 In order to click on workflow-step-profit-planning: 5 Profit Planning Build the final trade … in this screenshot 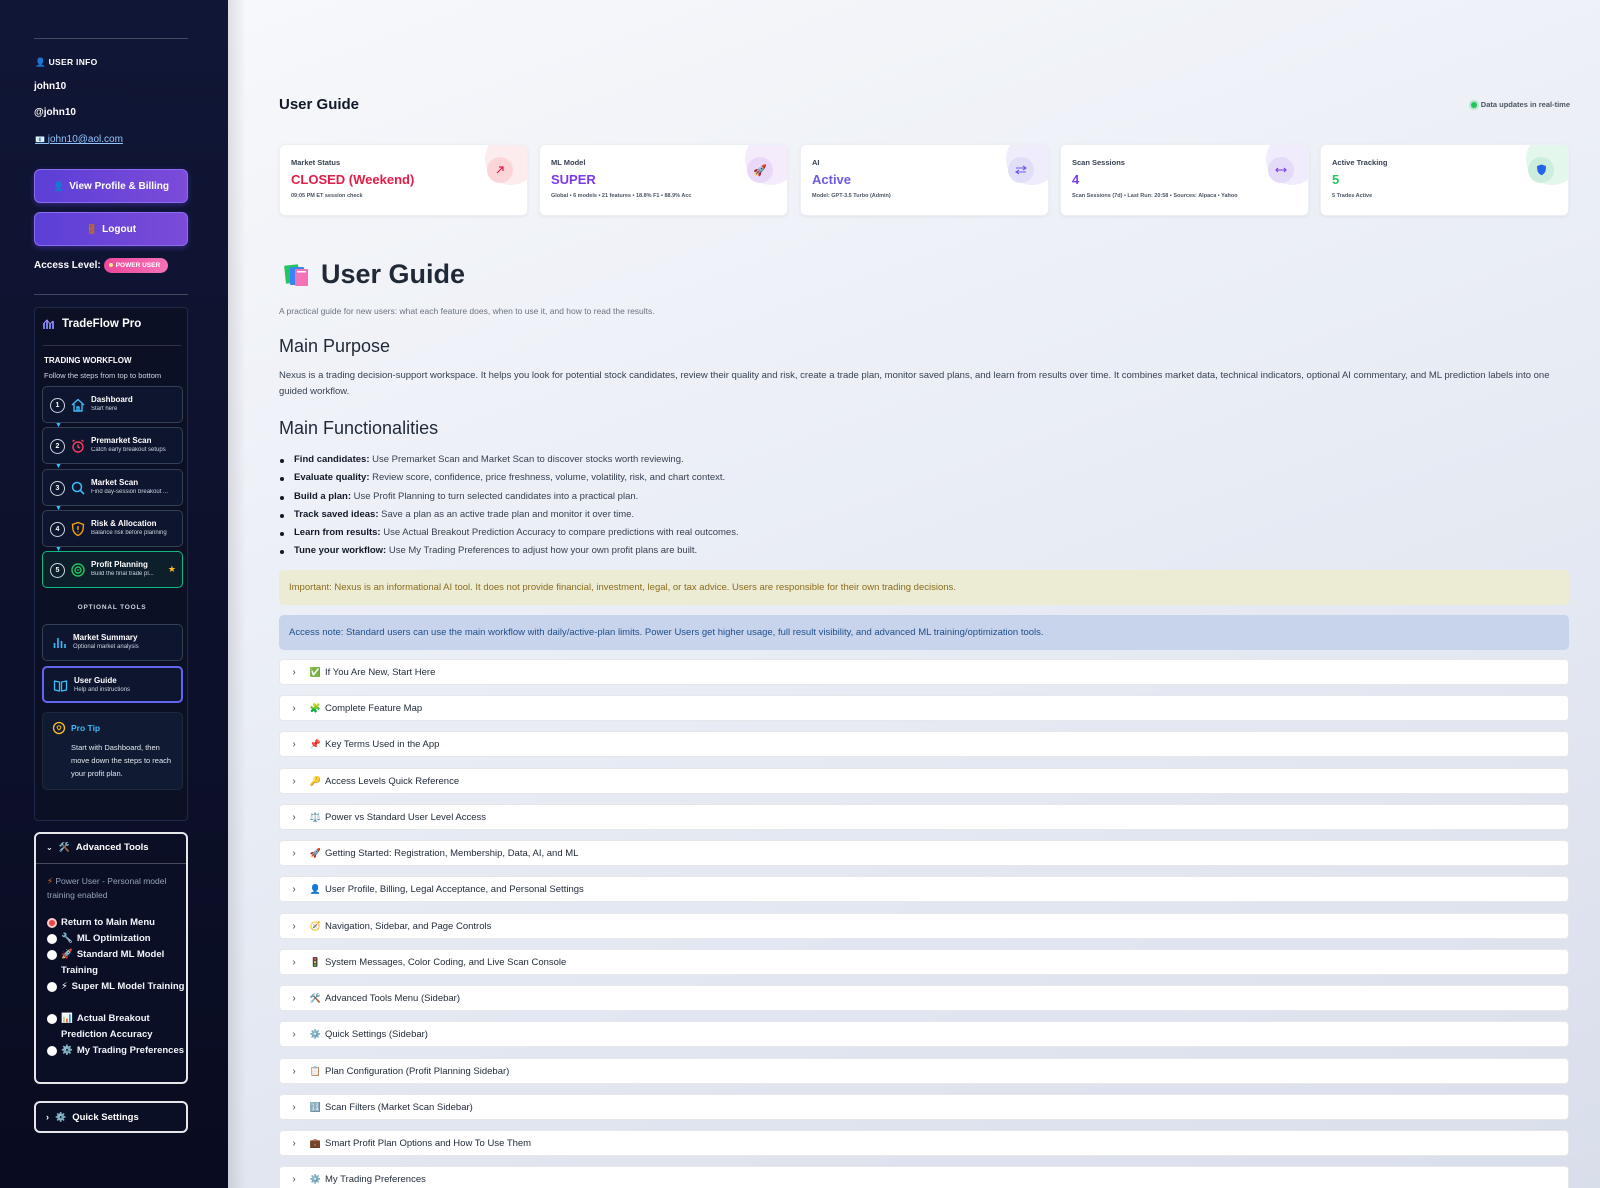, I will do `click(112, 569)`.